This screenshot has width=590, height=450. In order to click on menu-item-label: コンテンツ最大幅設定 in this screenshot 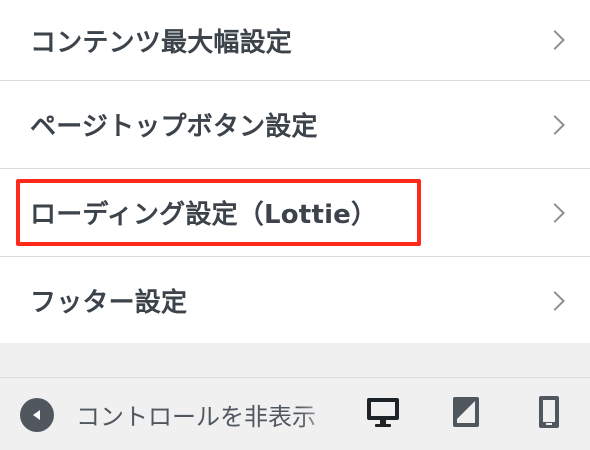, I will do `click(161, 42)`.